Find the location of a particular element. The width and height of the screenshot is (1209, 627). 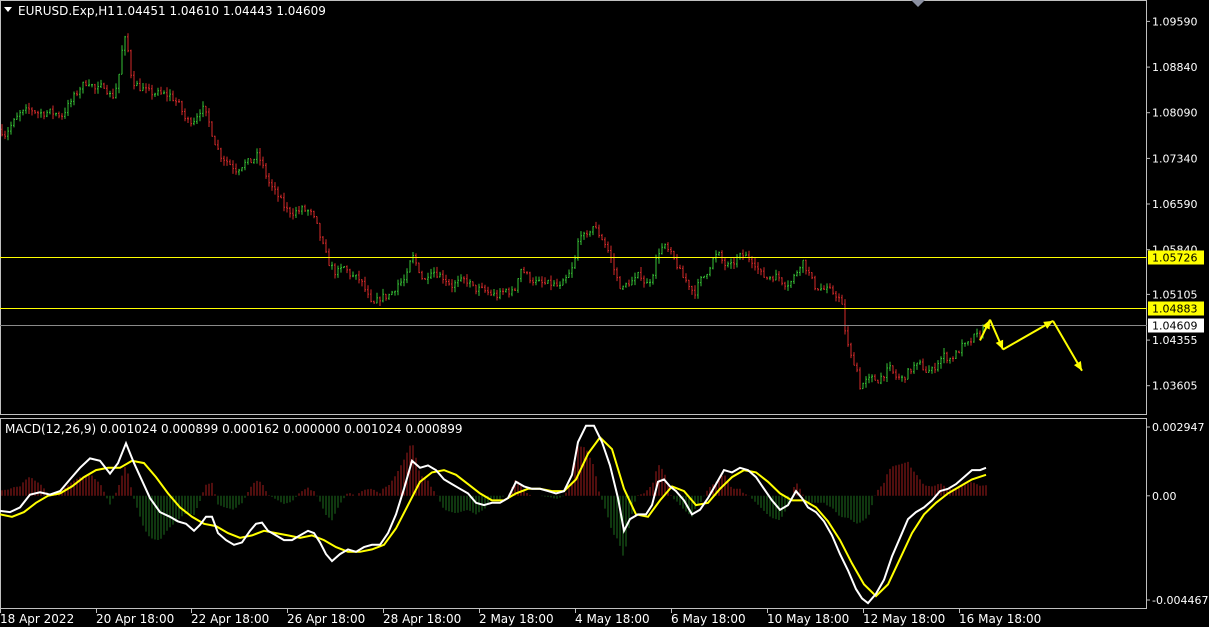

price-tick-label: 1.04355 is located at coordinates (1175, 340).